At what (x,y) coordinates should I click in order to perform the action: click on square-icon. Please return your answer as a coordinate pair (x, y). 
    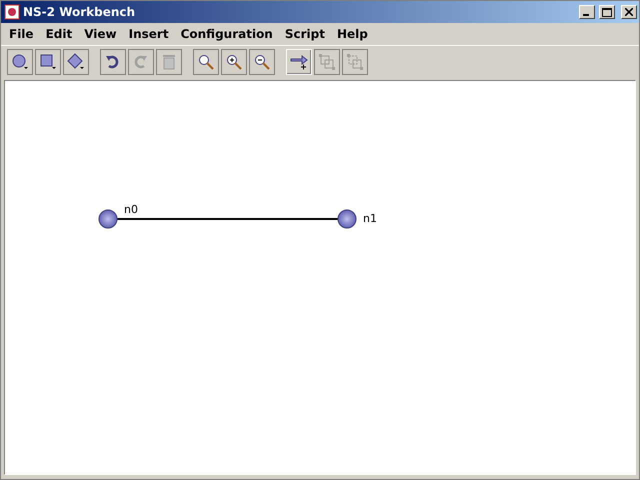
    Looking at the image, I should click on (48, 62).